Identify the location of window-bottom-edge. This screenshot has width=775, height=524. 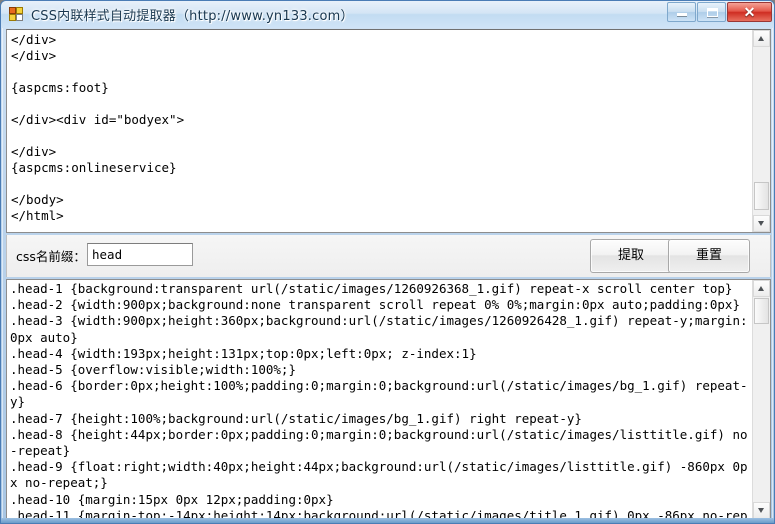
(387, 520).